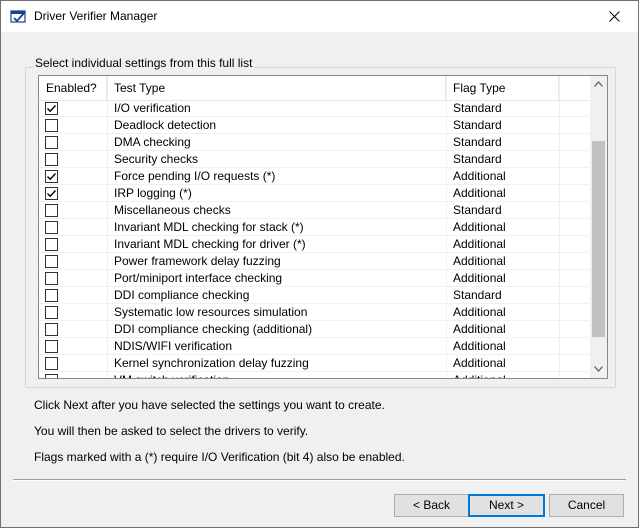 The width and height of the screenshot is (639, 528). Describe the element at coordinates (598, 84) in the screenshot. I see `scroll-up-button` at that location.